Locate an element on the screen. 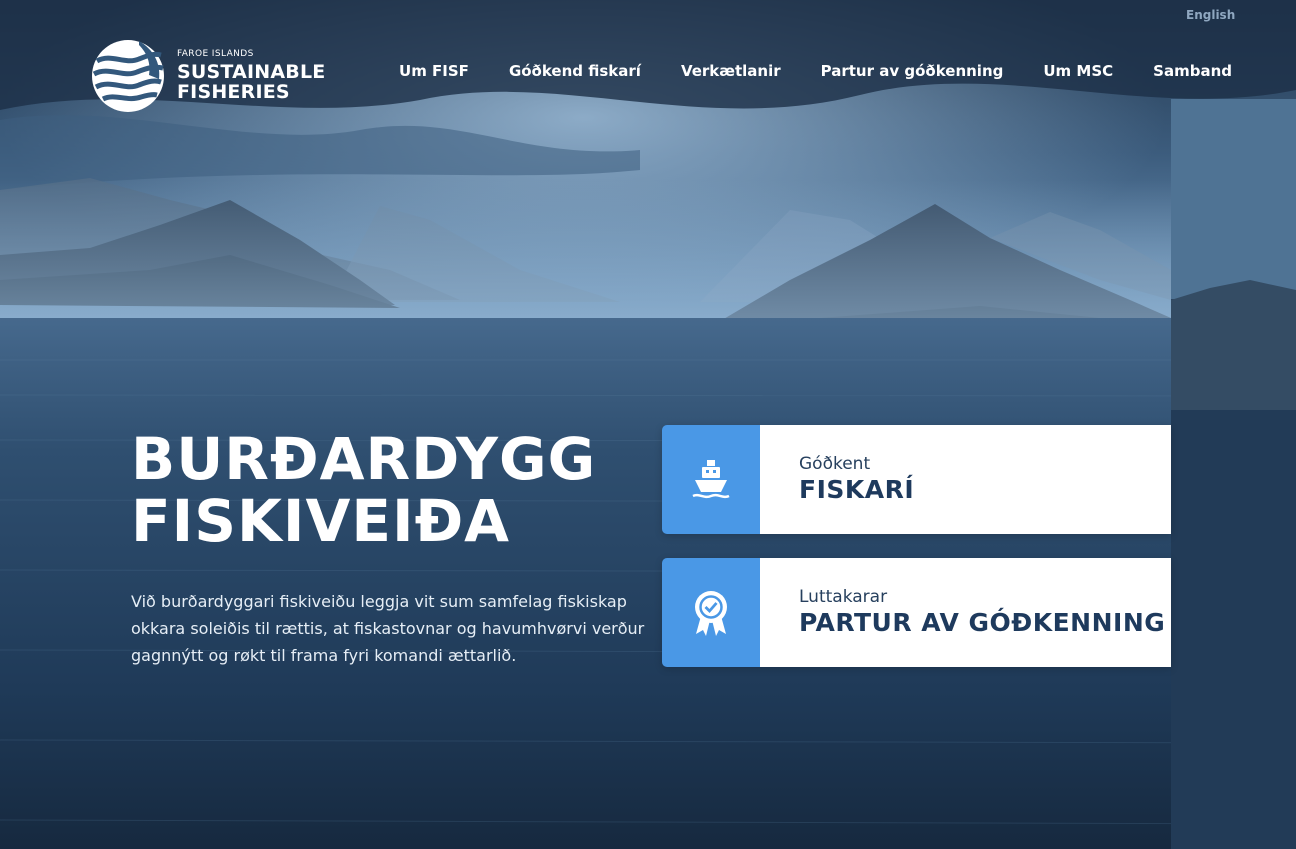 The image size is (1296, 849). nav-item-verkaetlanir: Verkætlanir is located at coordinates (731, 71).